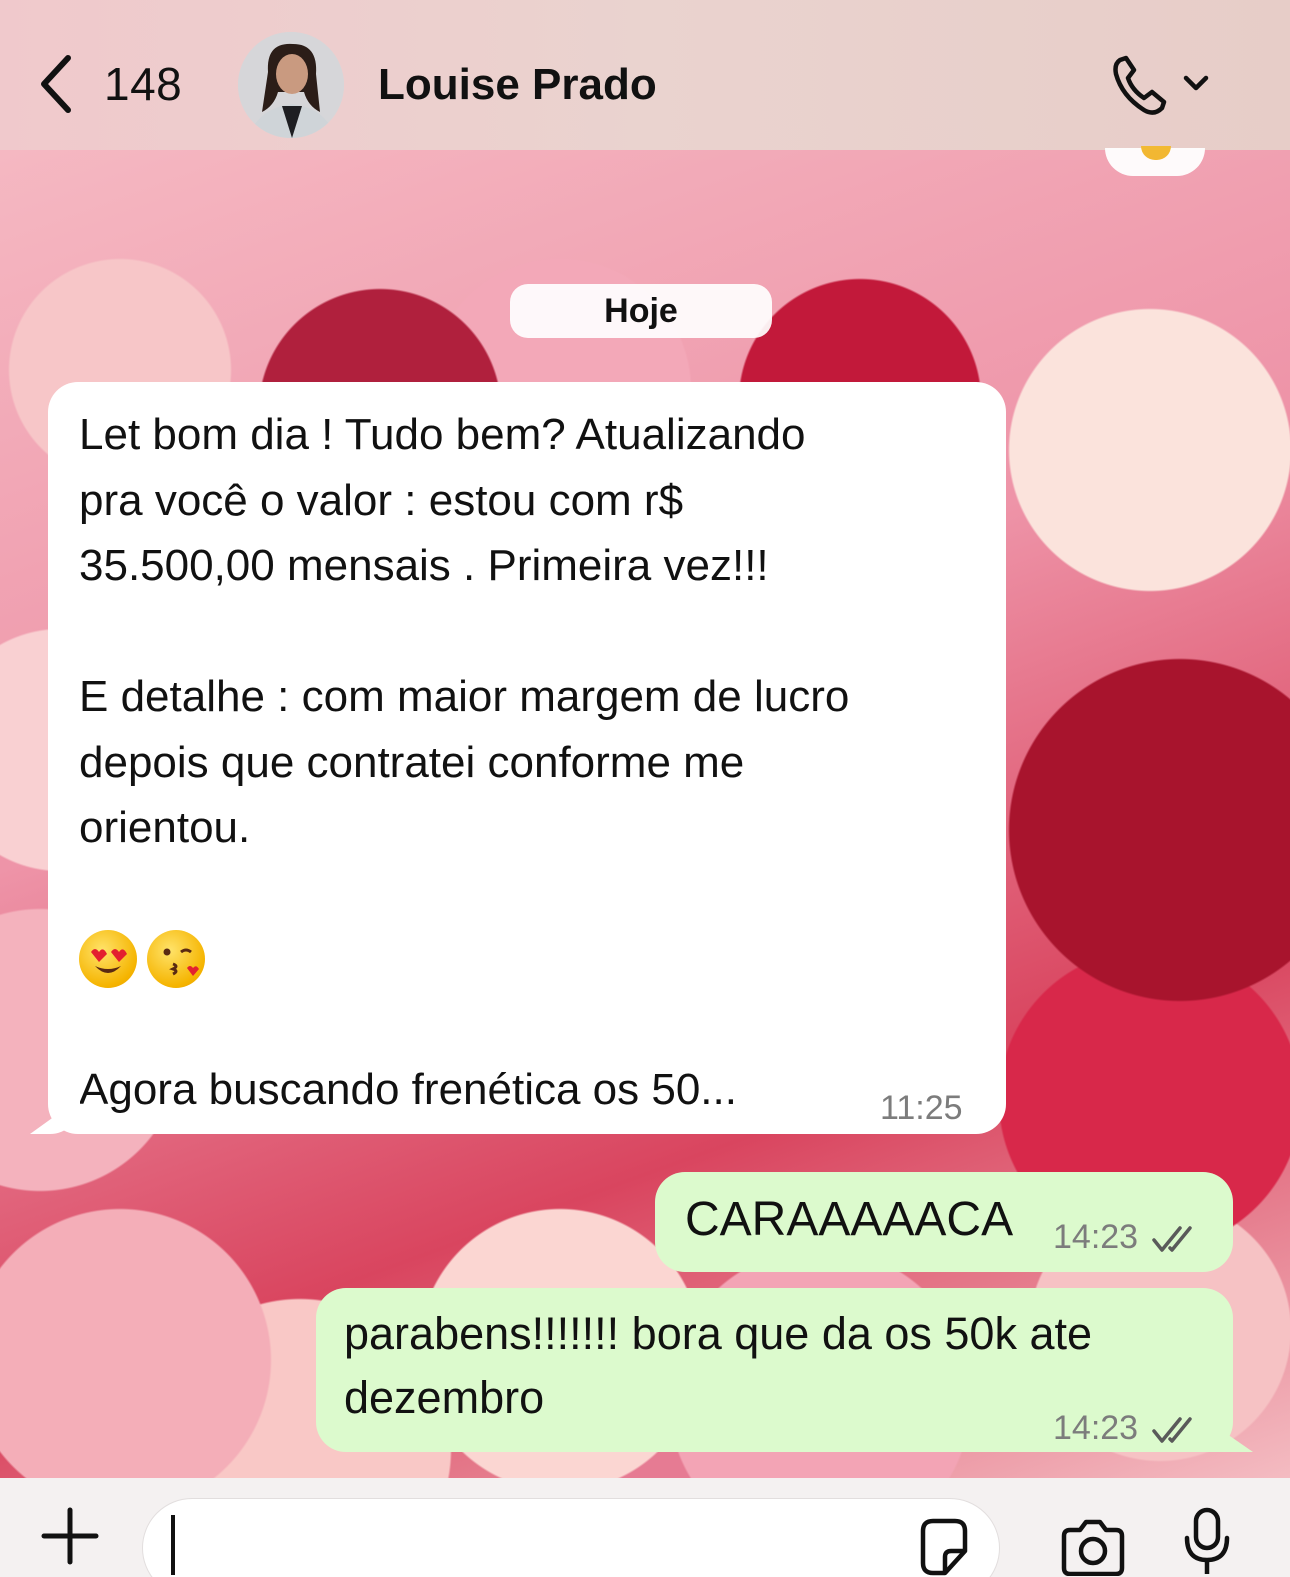 Image resolution: width=1290 pixels, height=1577 pixels. I want to click on plus-icon, so click(70, 1536).